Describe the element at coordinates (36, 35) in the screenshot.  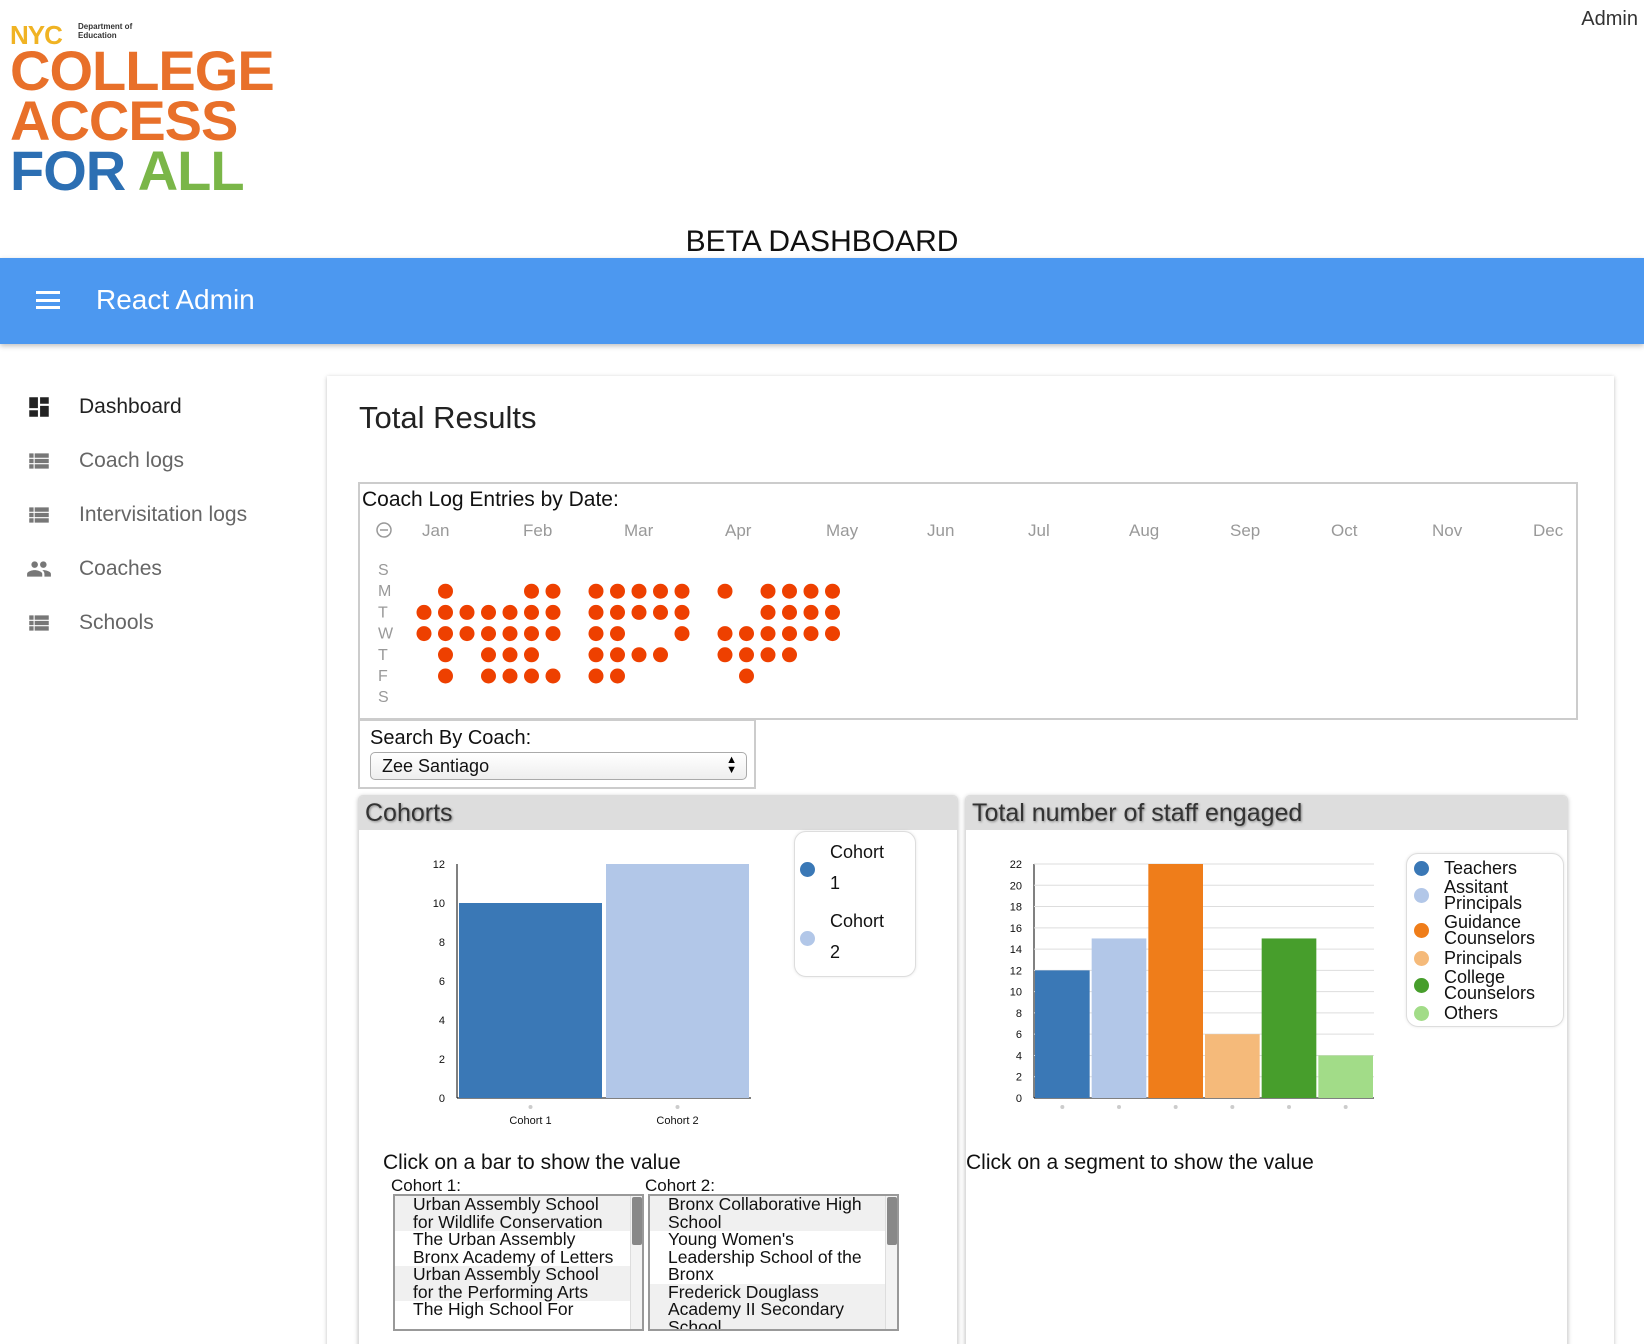
I see `logo-nyc: NYC` at that location.